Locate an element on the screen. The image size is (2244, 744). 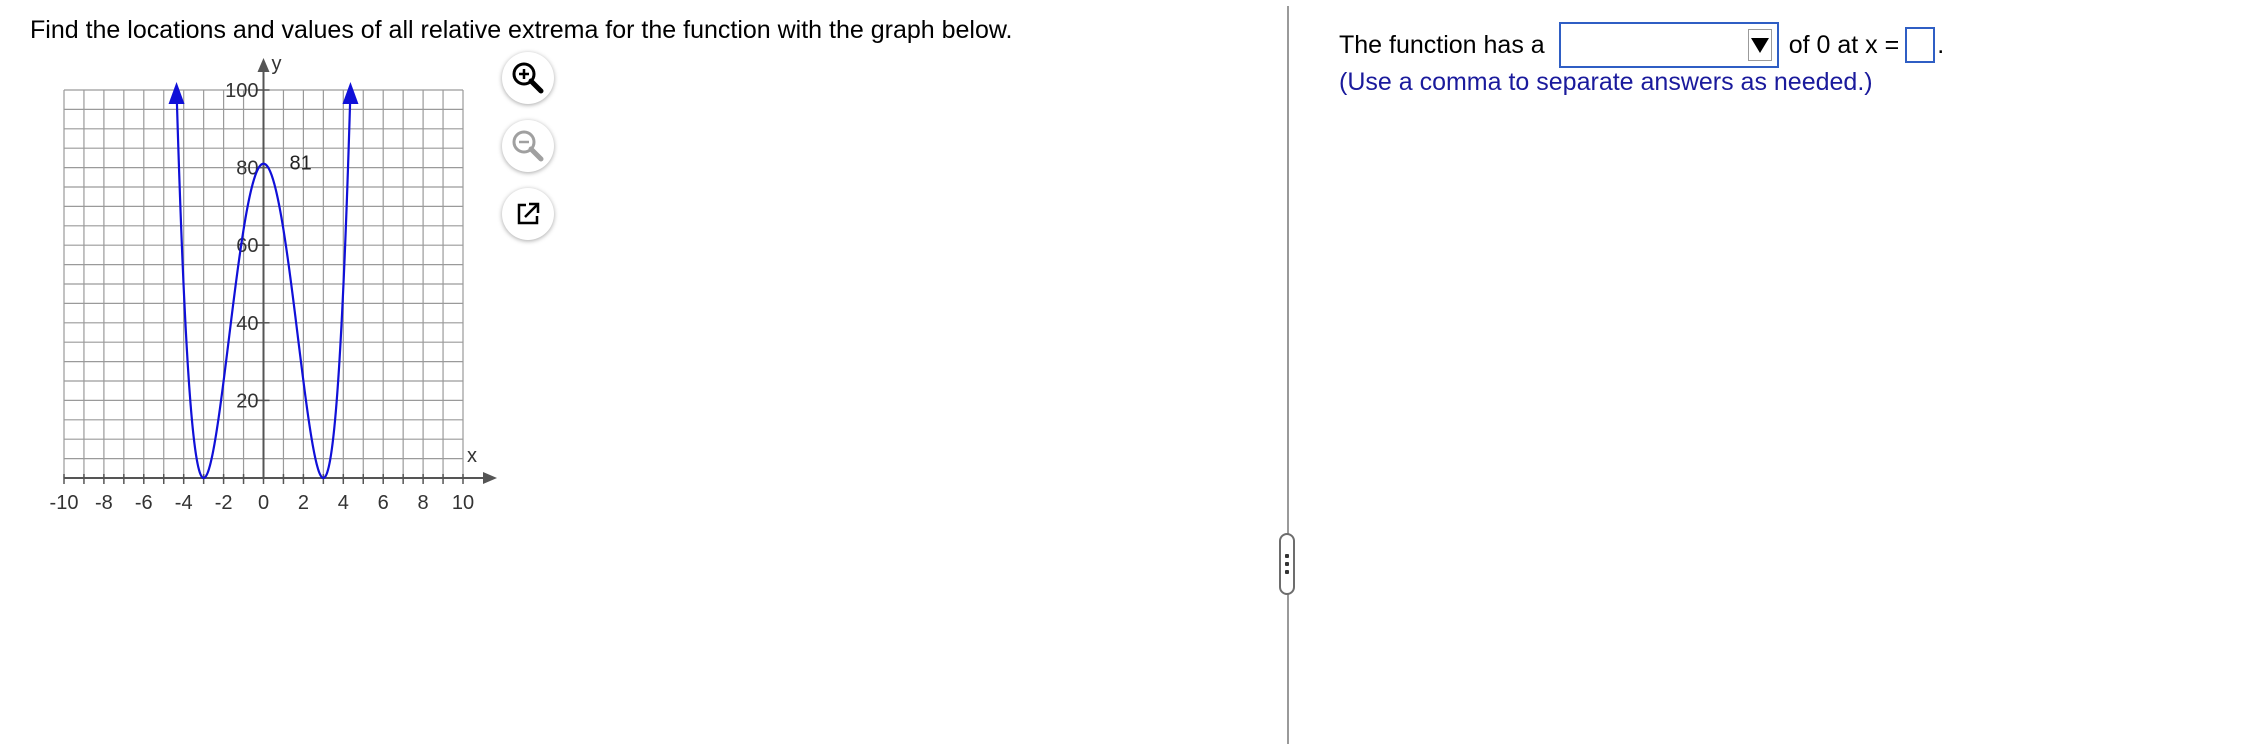
x-tick-label: 8 is located at coordinates (423, 503).